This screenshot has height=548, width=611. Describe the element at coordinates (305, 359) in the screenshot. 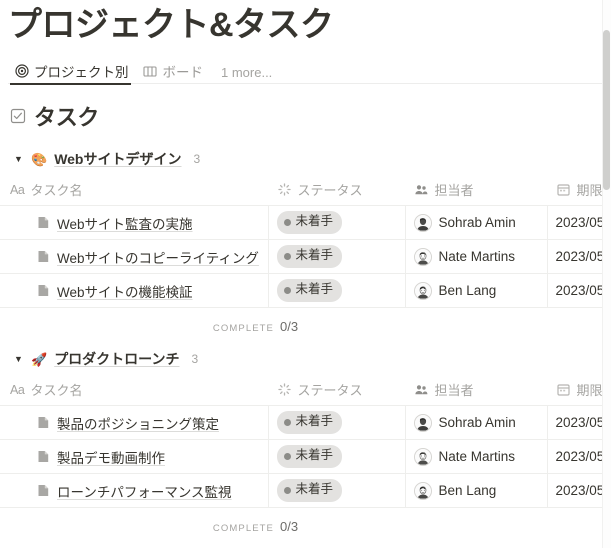

I see `group-header: ▼ 🚀 プロダクトローンチ 3` at that location.